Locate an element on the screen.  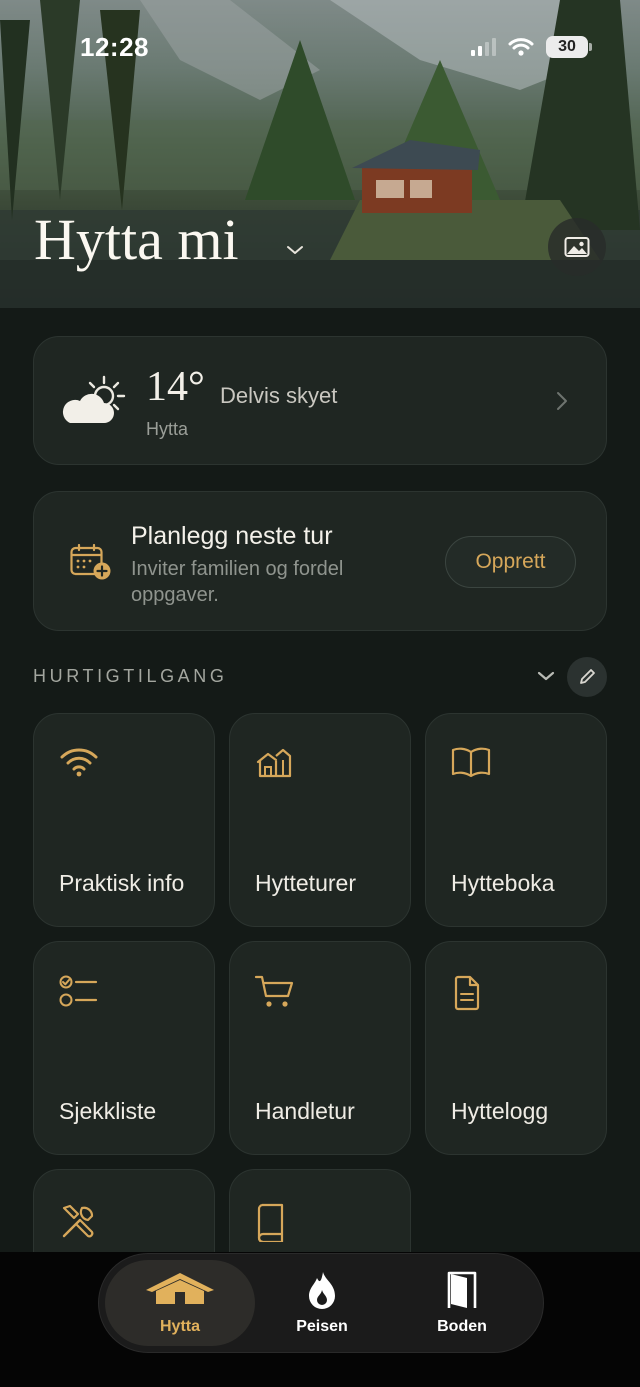
book-icon is located at coordinates (270, 1222).